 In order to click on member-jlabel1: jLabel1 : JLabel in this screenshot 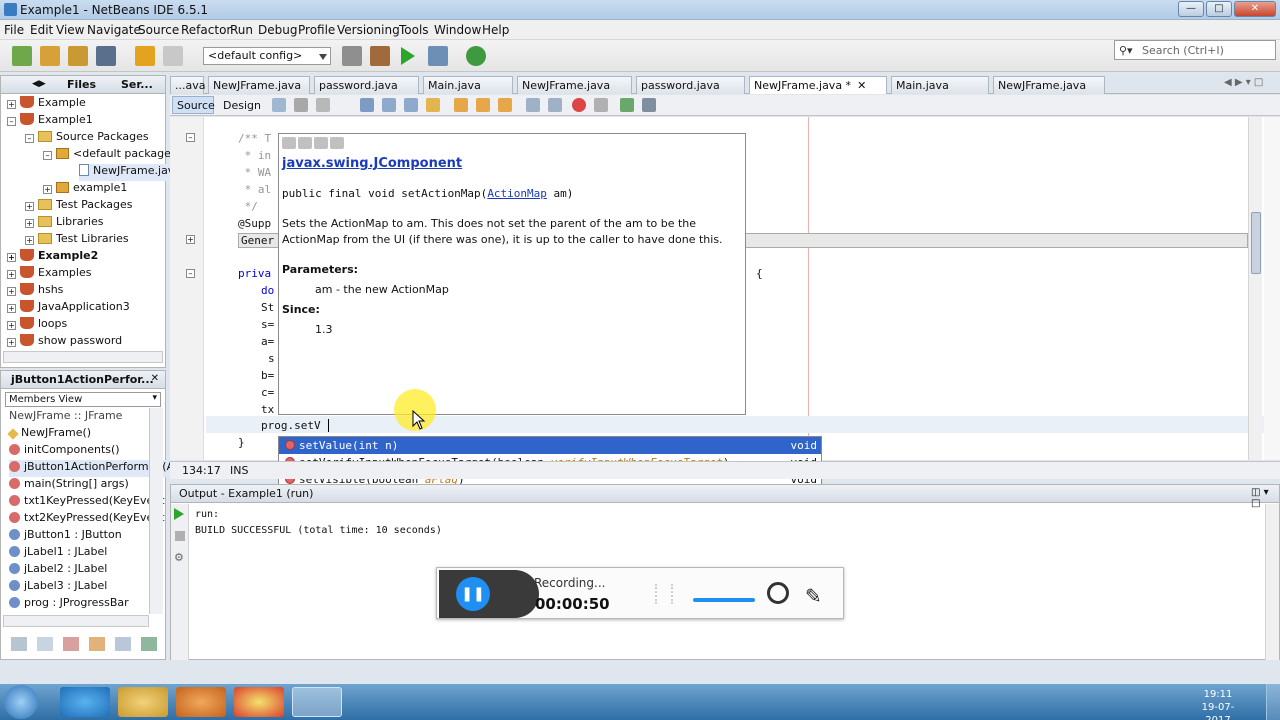, I will do `click(58, 553)`.